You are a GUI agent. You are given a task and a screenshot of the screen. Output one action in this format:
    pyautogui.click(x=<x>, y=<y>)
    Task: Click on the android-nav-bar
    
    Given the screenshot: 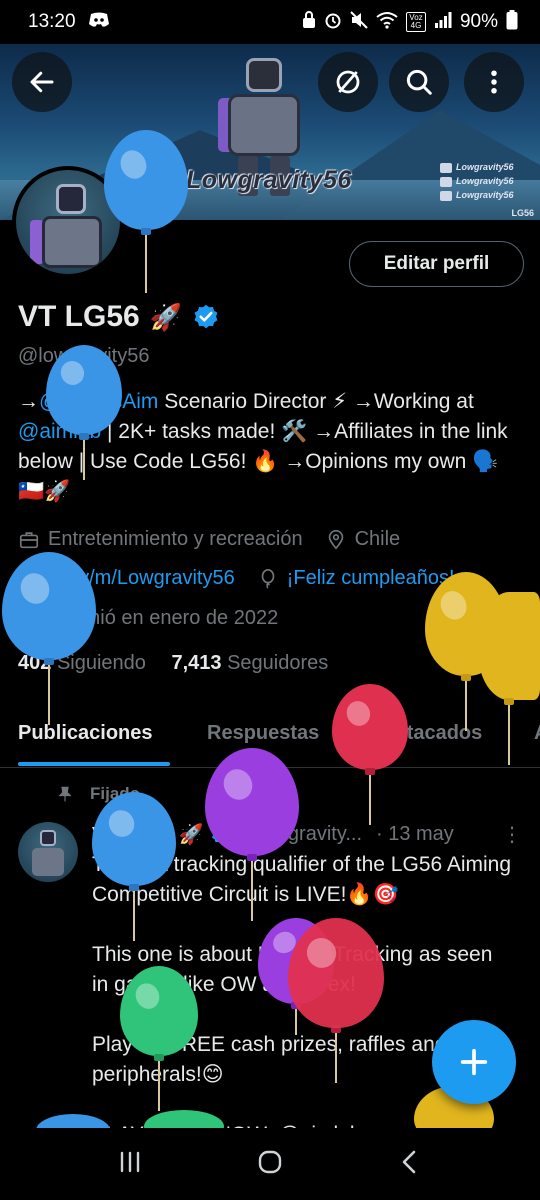 What is the action you would take?
    pyautogui.click(x=270, y=1164)
    